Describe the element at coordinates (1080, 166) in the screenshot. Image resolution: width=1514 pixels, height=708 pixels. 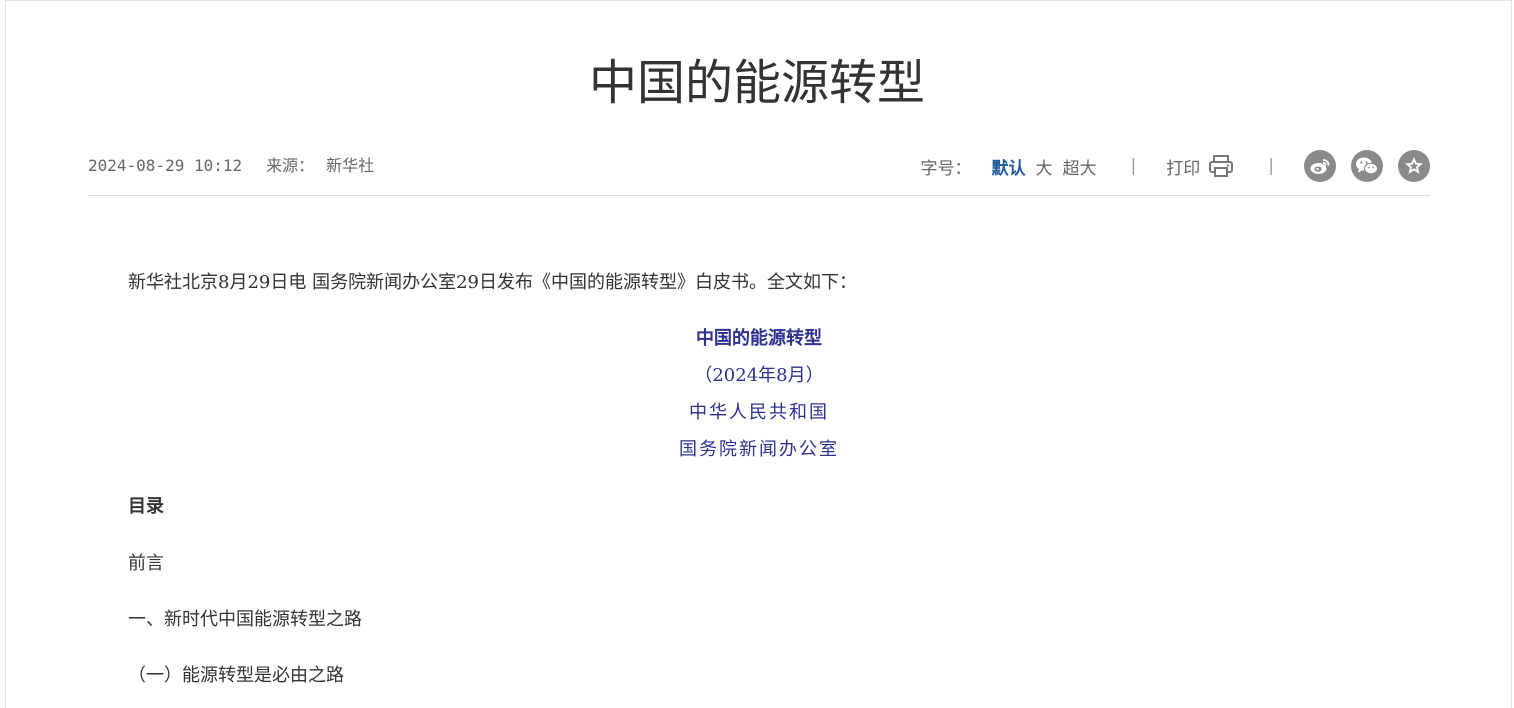
I see `font-size-xlarge-option: 超大` at that location.